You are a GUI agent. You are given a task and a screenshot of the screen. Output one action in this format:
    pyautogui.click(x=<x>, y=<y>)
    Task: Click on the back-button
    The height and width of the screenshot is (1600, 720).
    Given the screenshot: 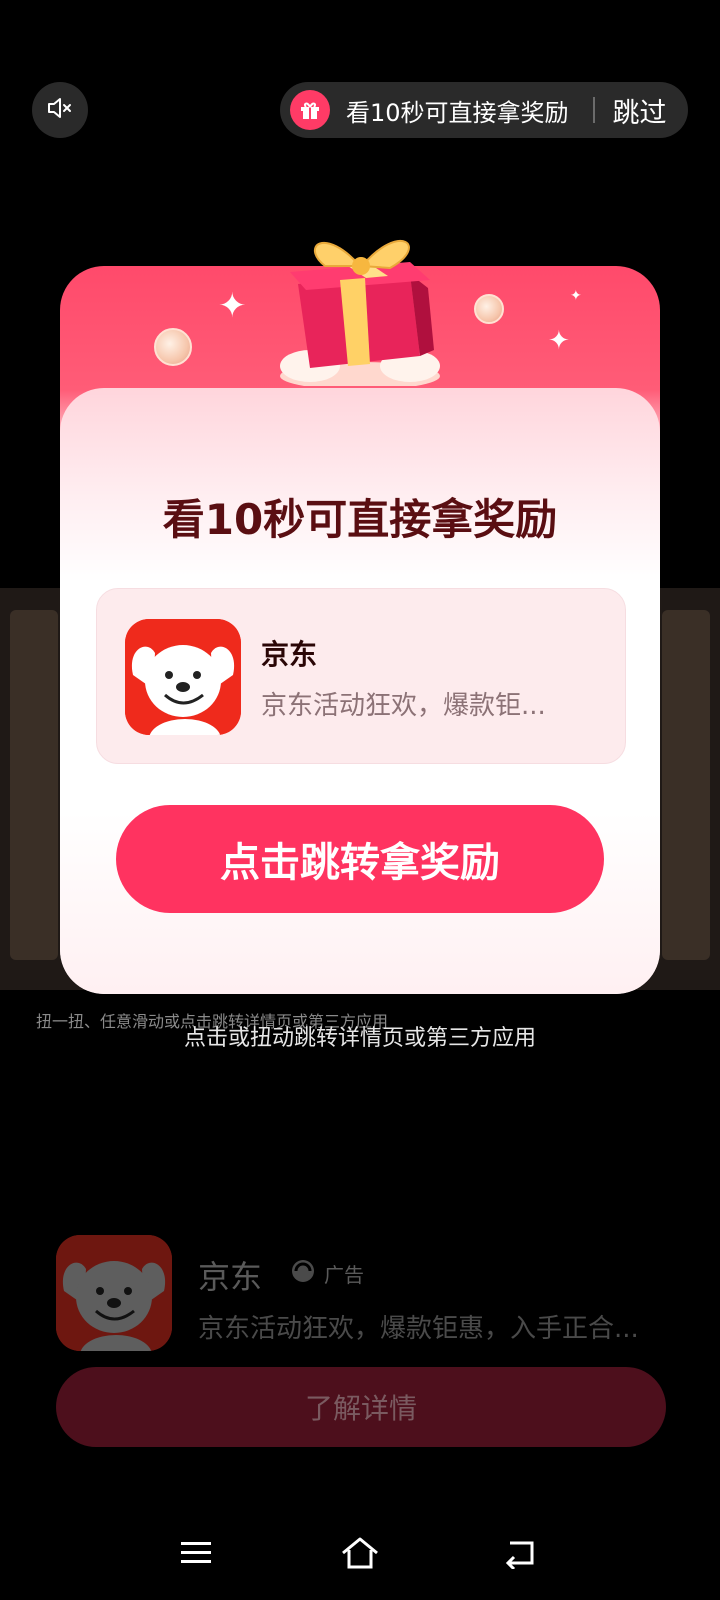 What is the action you would take?
    pyautogui.click(x=520, y=1555)
    